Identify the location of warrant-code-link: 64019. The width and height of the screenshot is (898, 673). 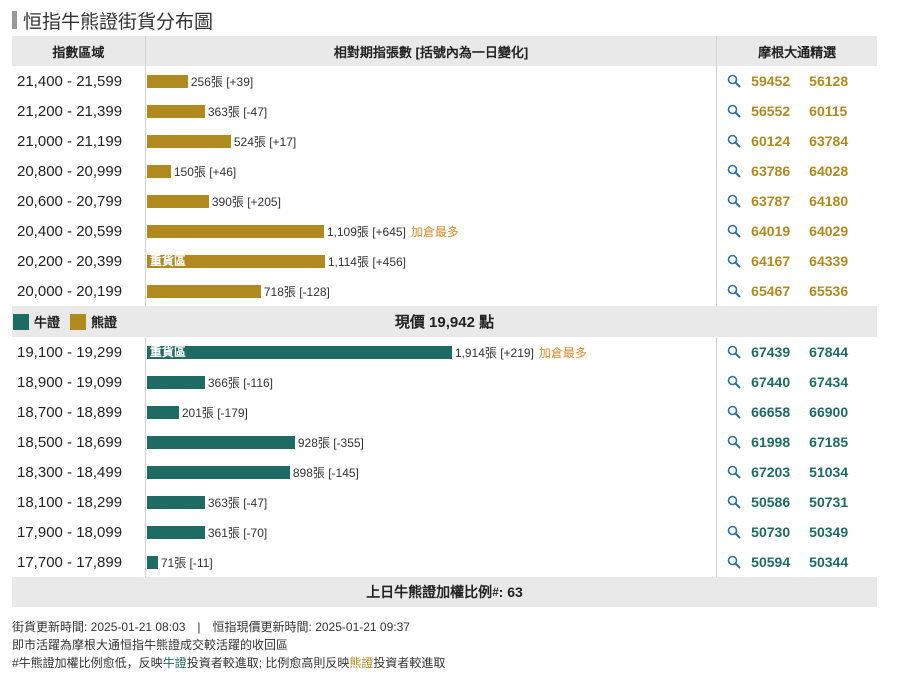
(780, 231).